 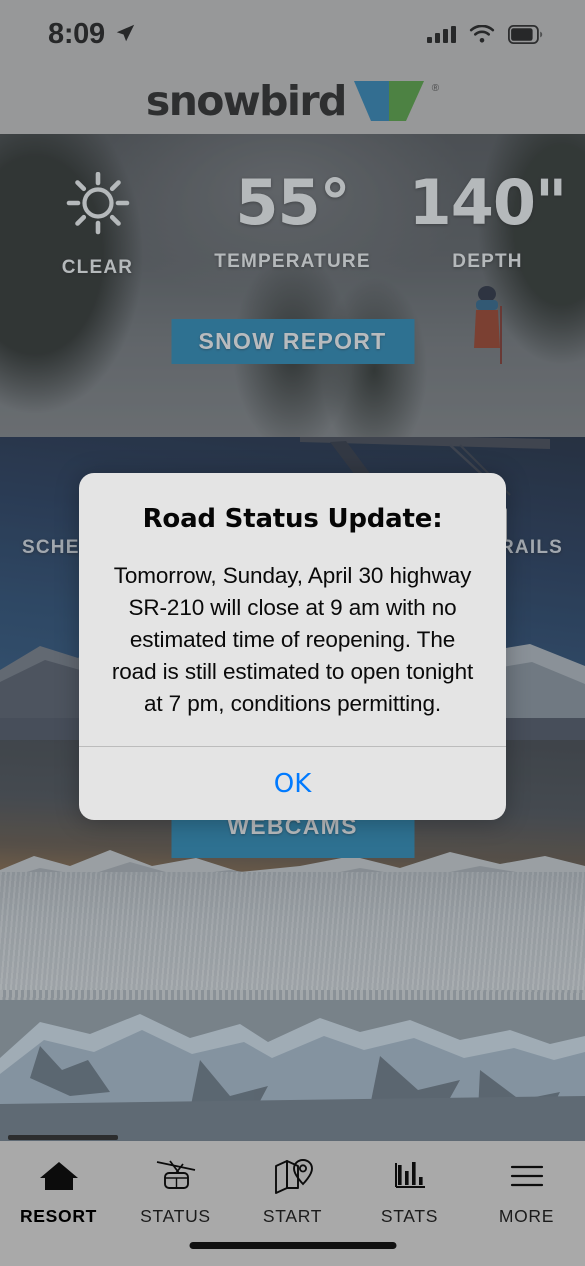 I want to click on tab-start: START, so click(x=292, y=1192).